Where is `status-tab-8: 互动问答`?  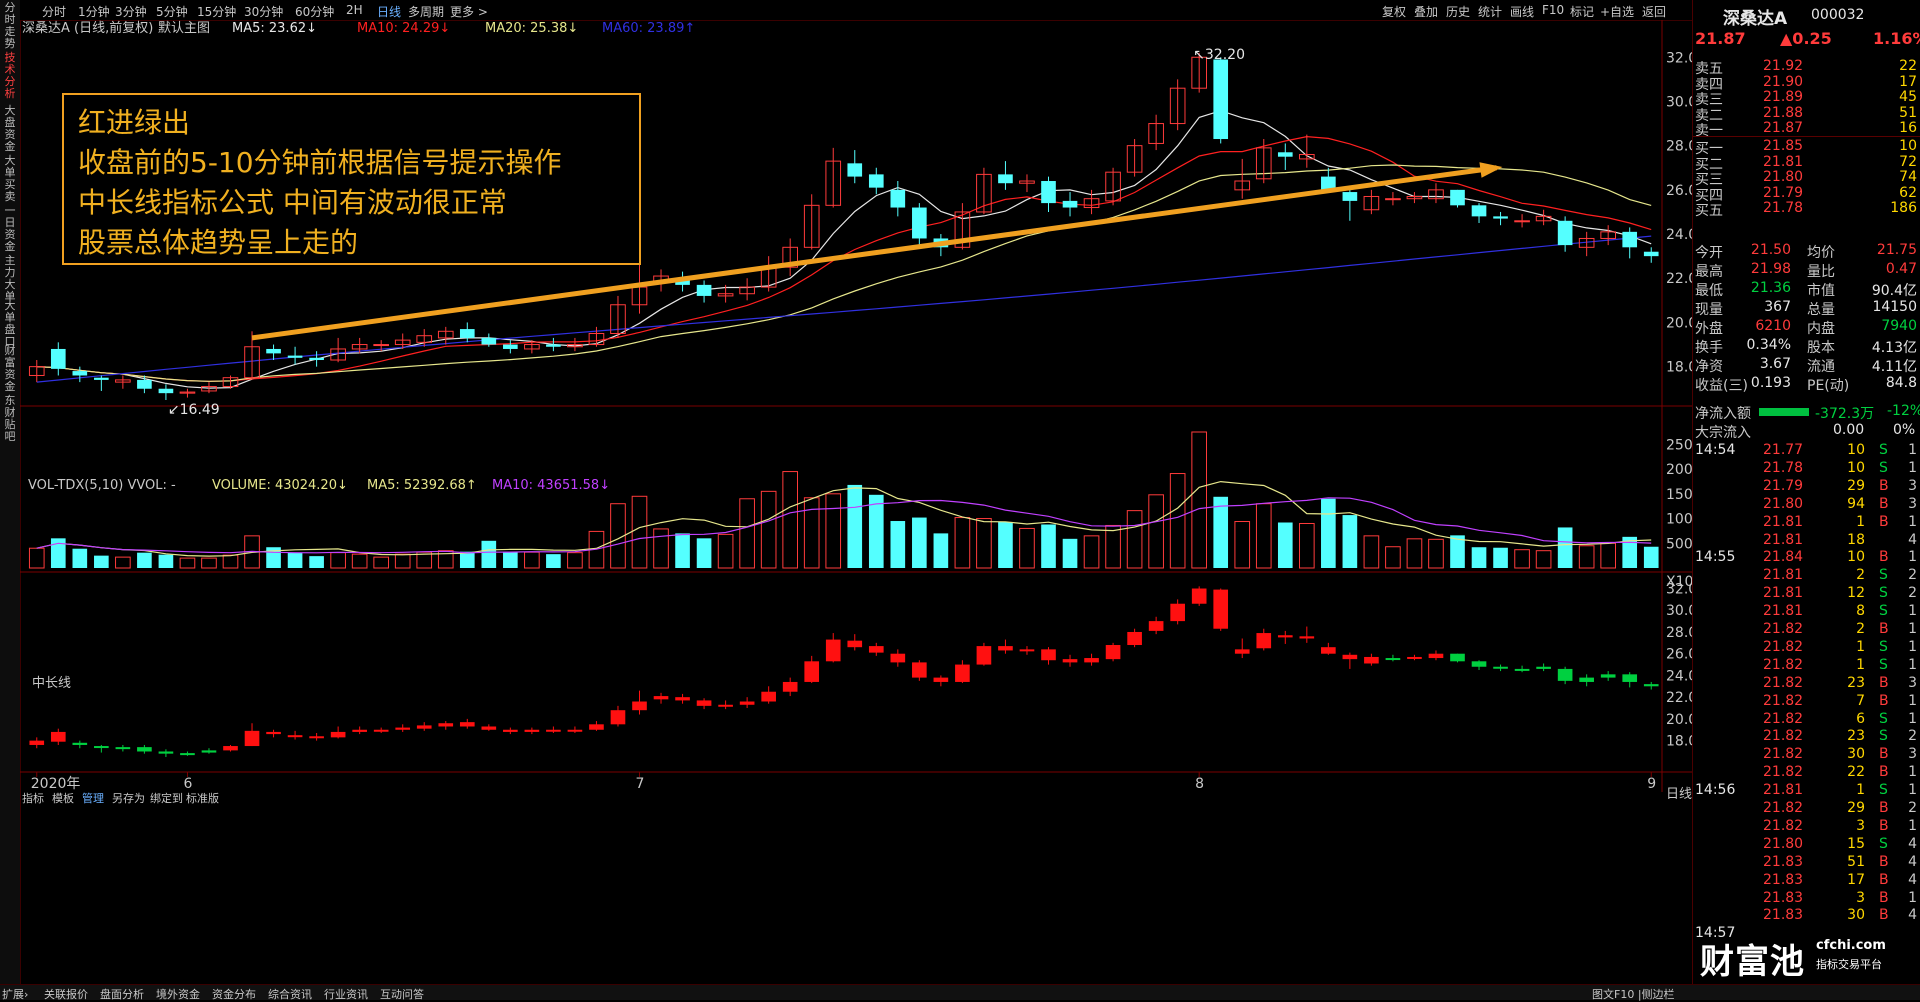 status-tab-8: 互动问答 is located at coordinates (402, 994).